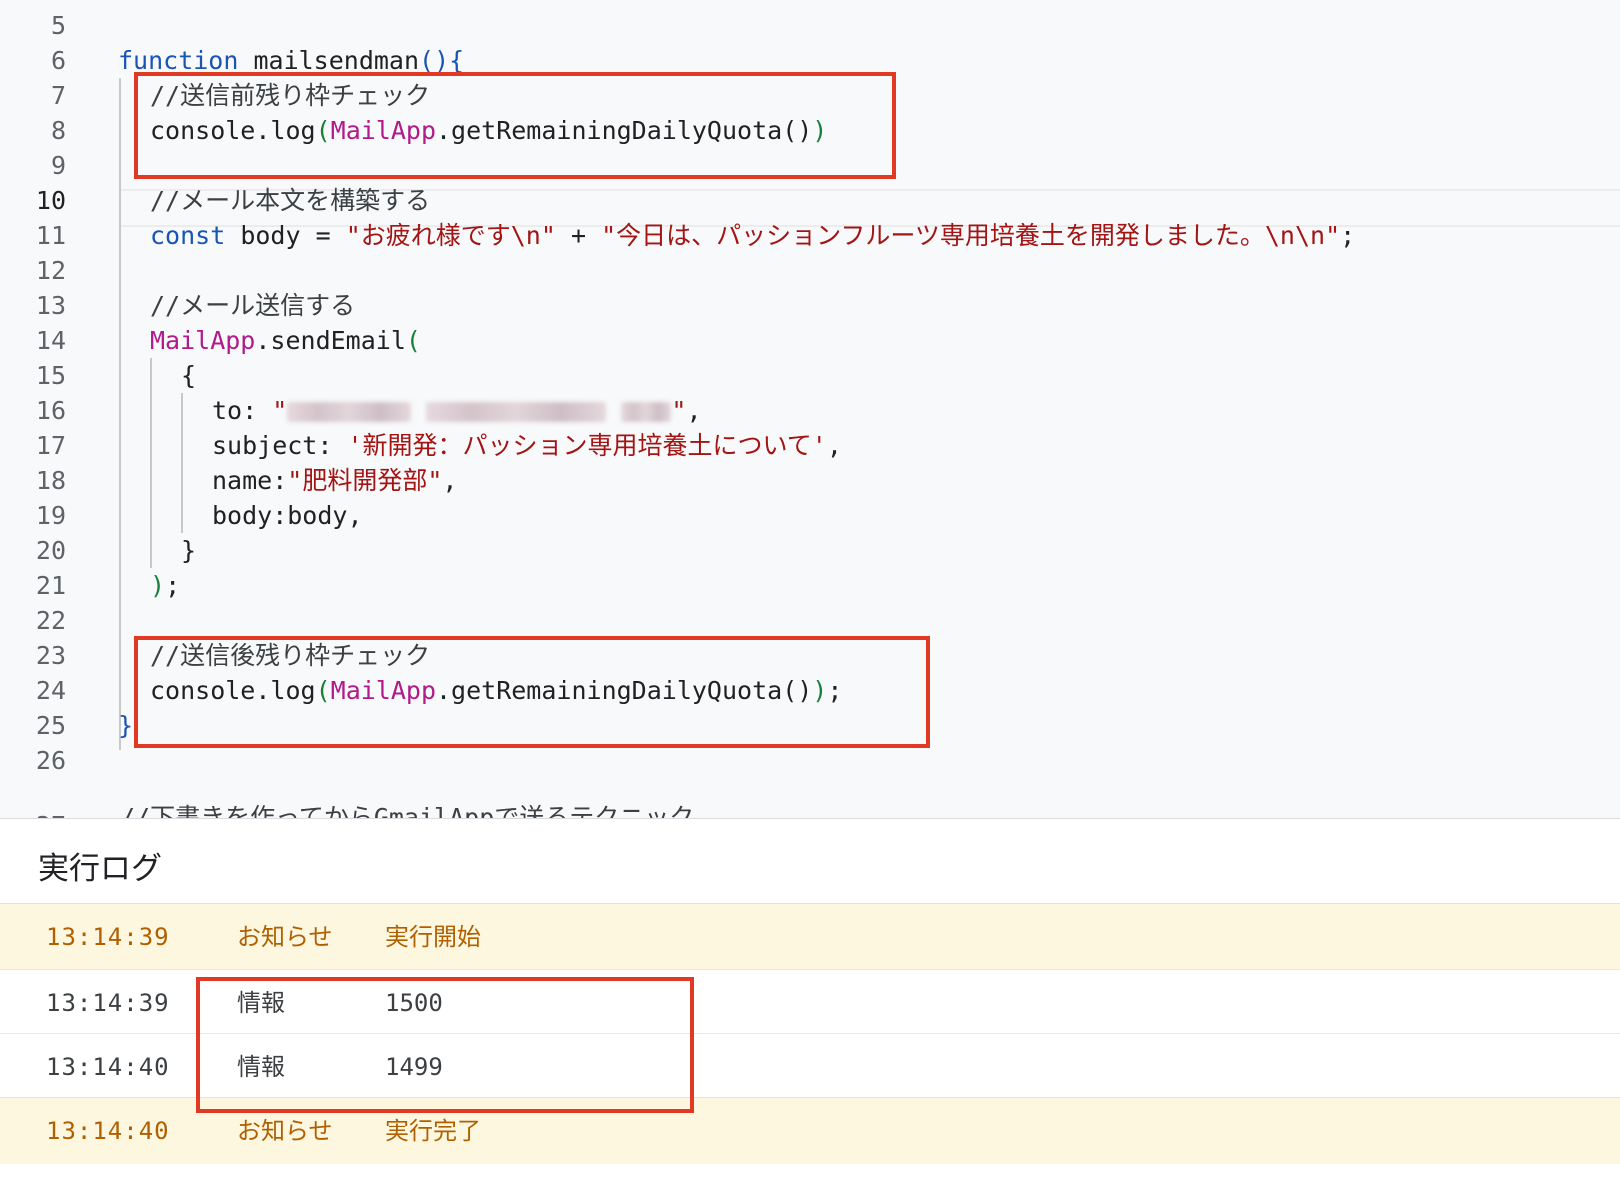 Image resolution: width=1620 pixels, height=1185 pixels. Describe the element at coordinates (50, 340) in the screenshot. I see `line-number: 14` at that location.